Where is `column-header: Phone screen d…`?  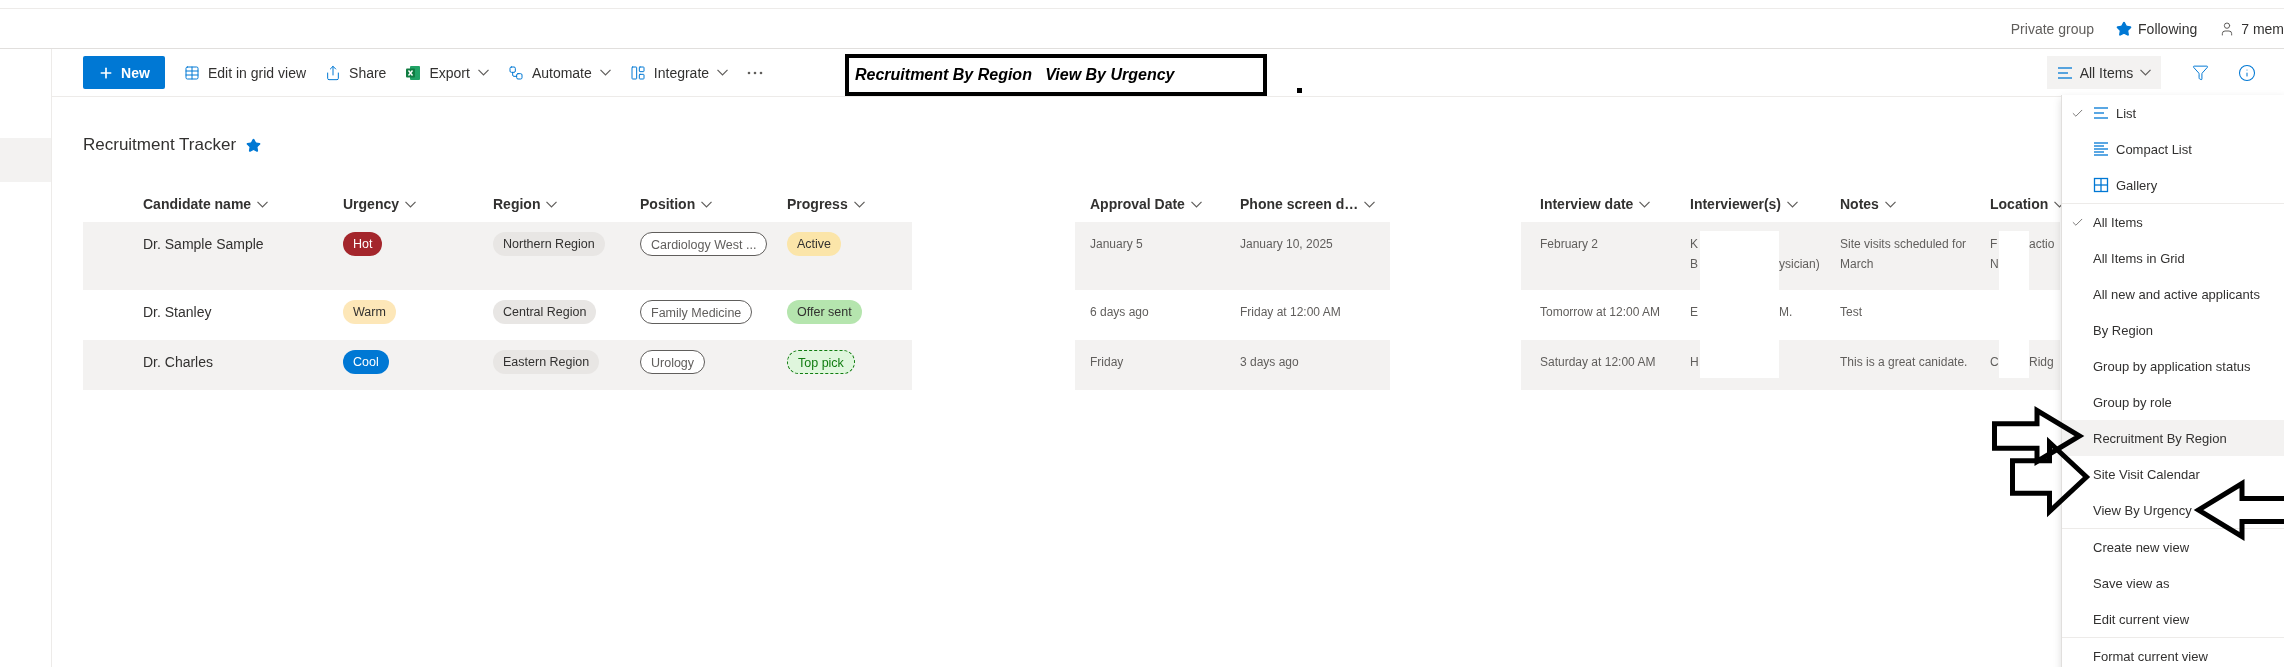
column-header: Phone screen d… is located at coordinates (1308, 204).